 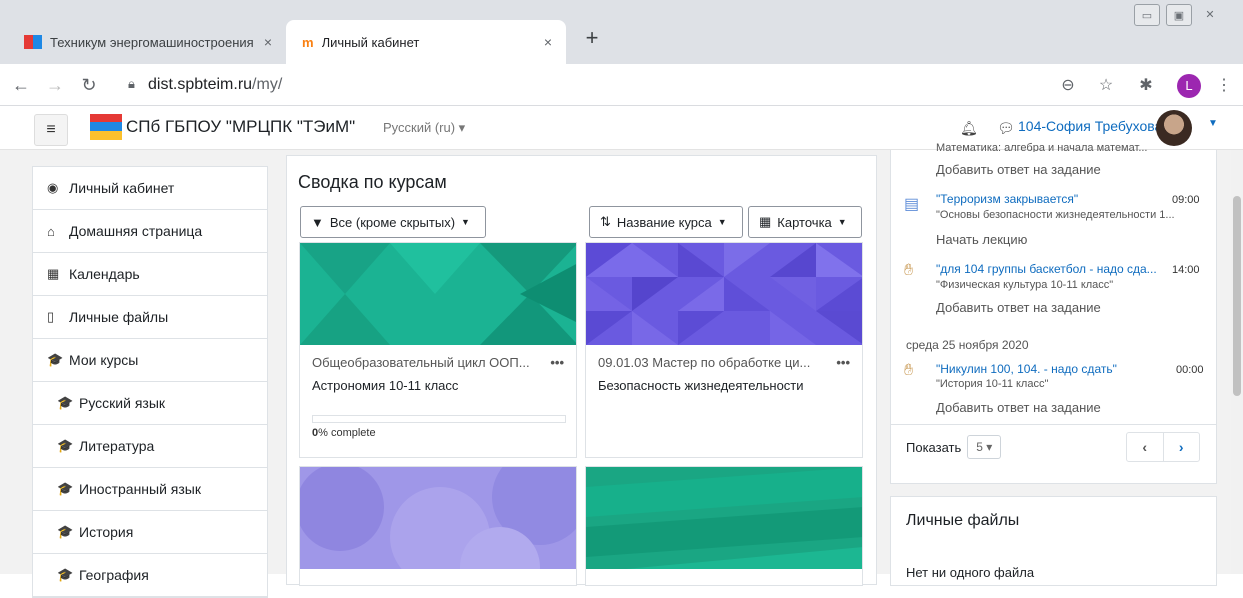 I want to click on filter-label: Все (кроме скрытых), so click(x=392, y=222).